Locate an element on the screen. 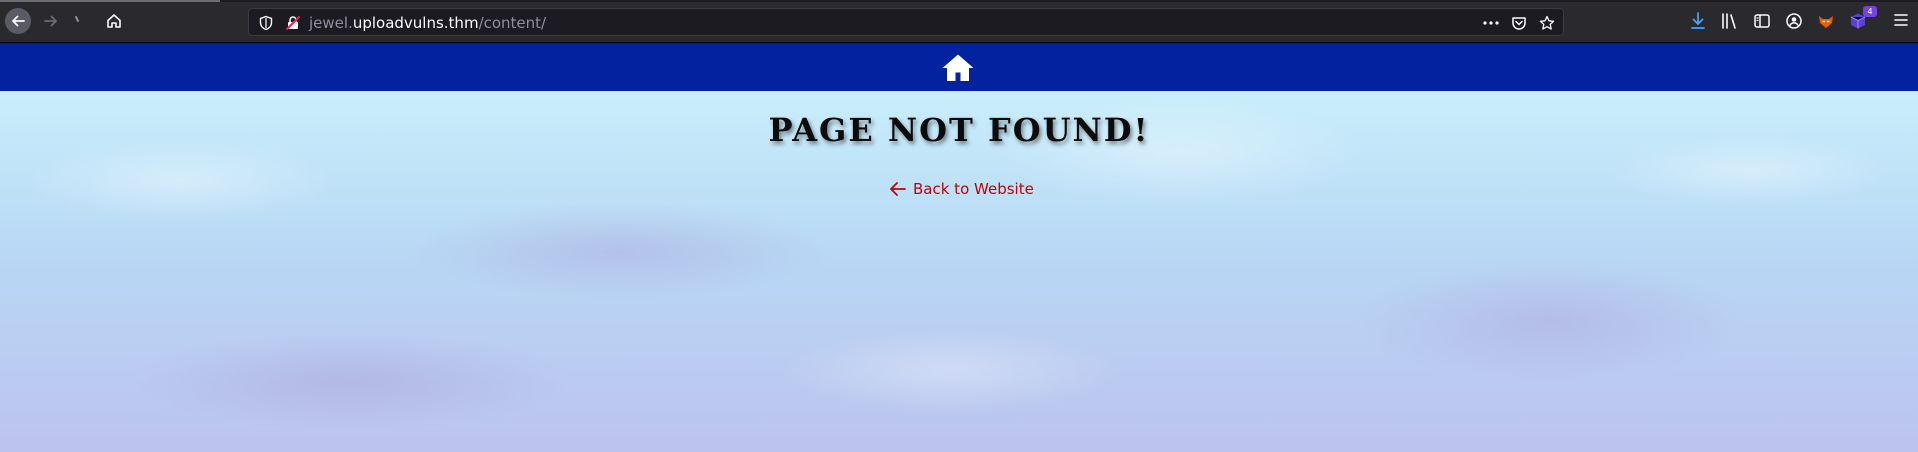  back-link-label: Back to Website is located at coordinates (973, 189).